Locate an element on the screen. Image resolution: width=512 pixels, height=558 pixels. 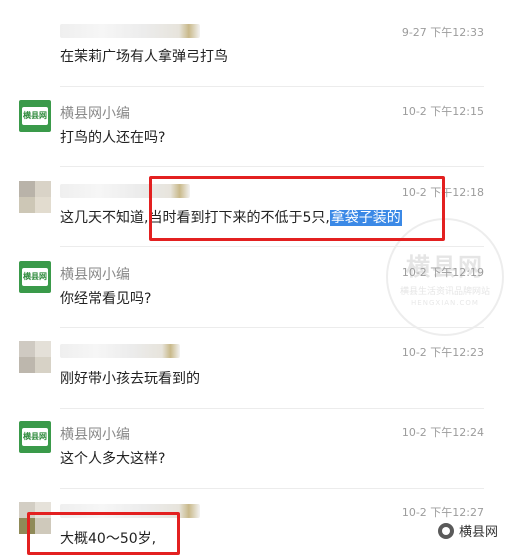
comment-time: 10-2 下午12:27 is located at coordinates (442, 512).